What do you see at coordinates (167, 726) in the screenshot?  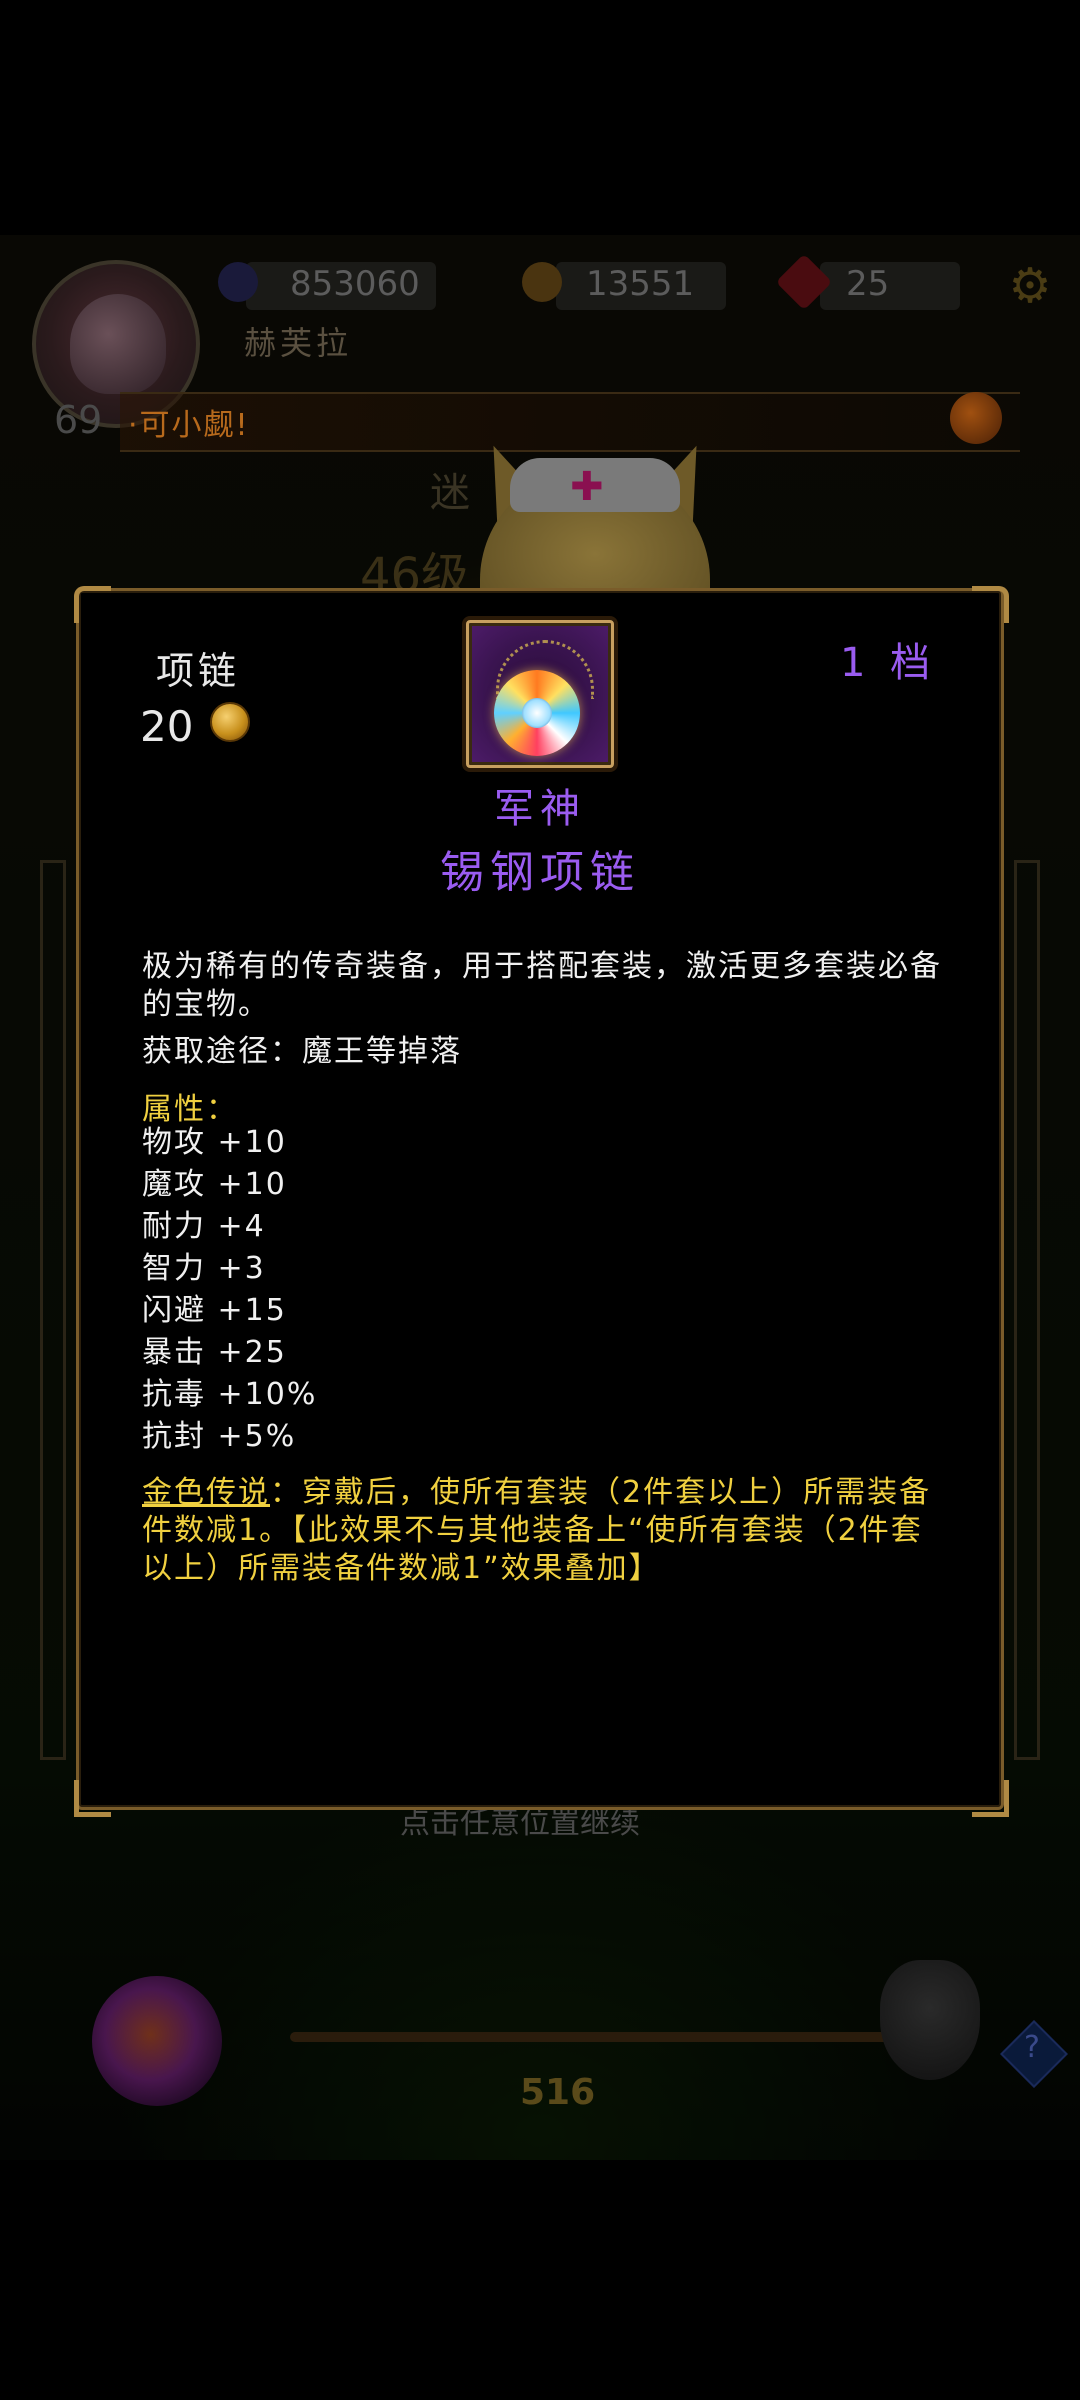 I see `item-price: 20` at bounding box center [167, 726].